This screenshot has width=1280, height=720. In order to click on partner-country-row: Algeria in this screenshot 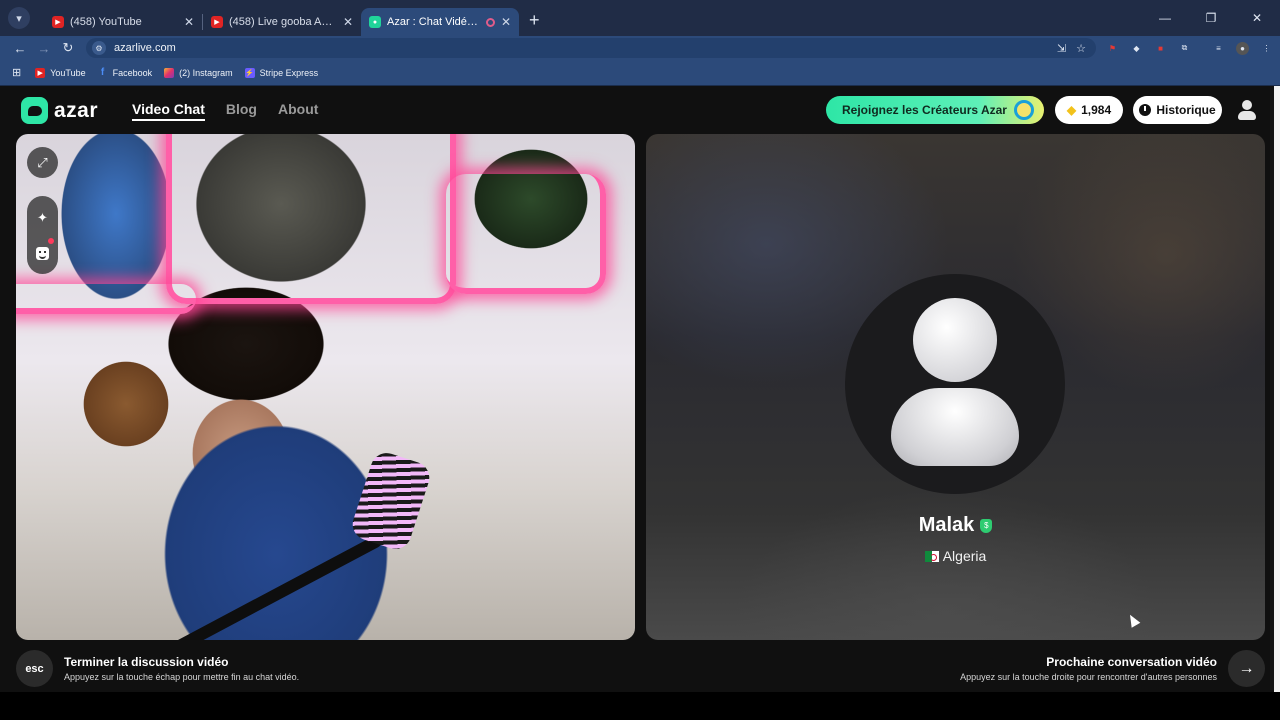, I will do `click(955, 556)`.